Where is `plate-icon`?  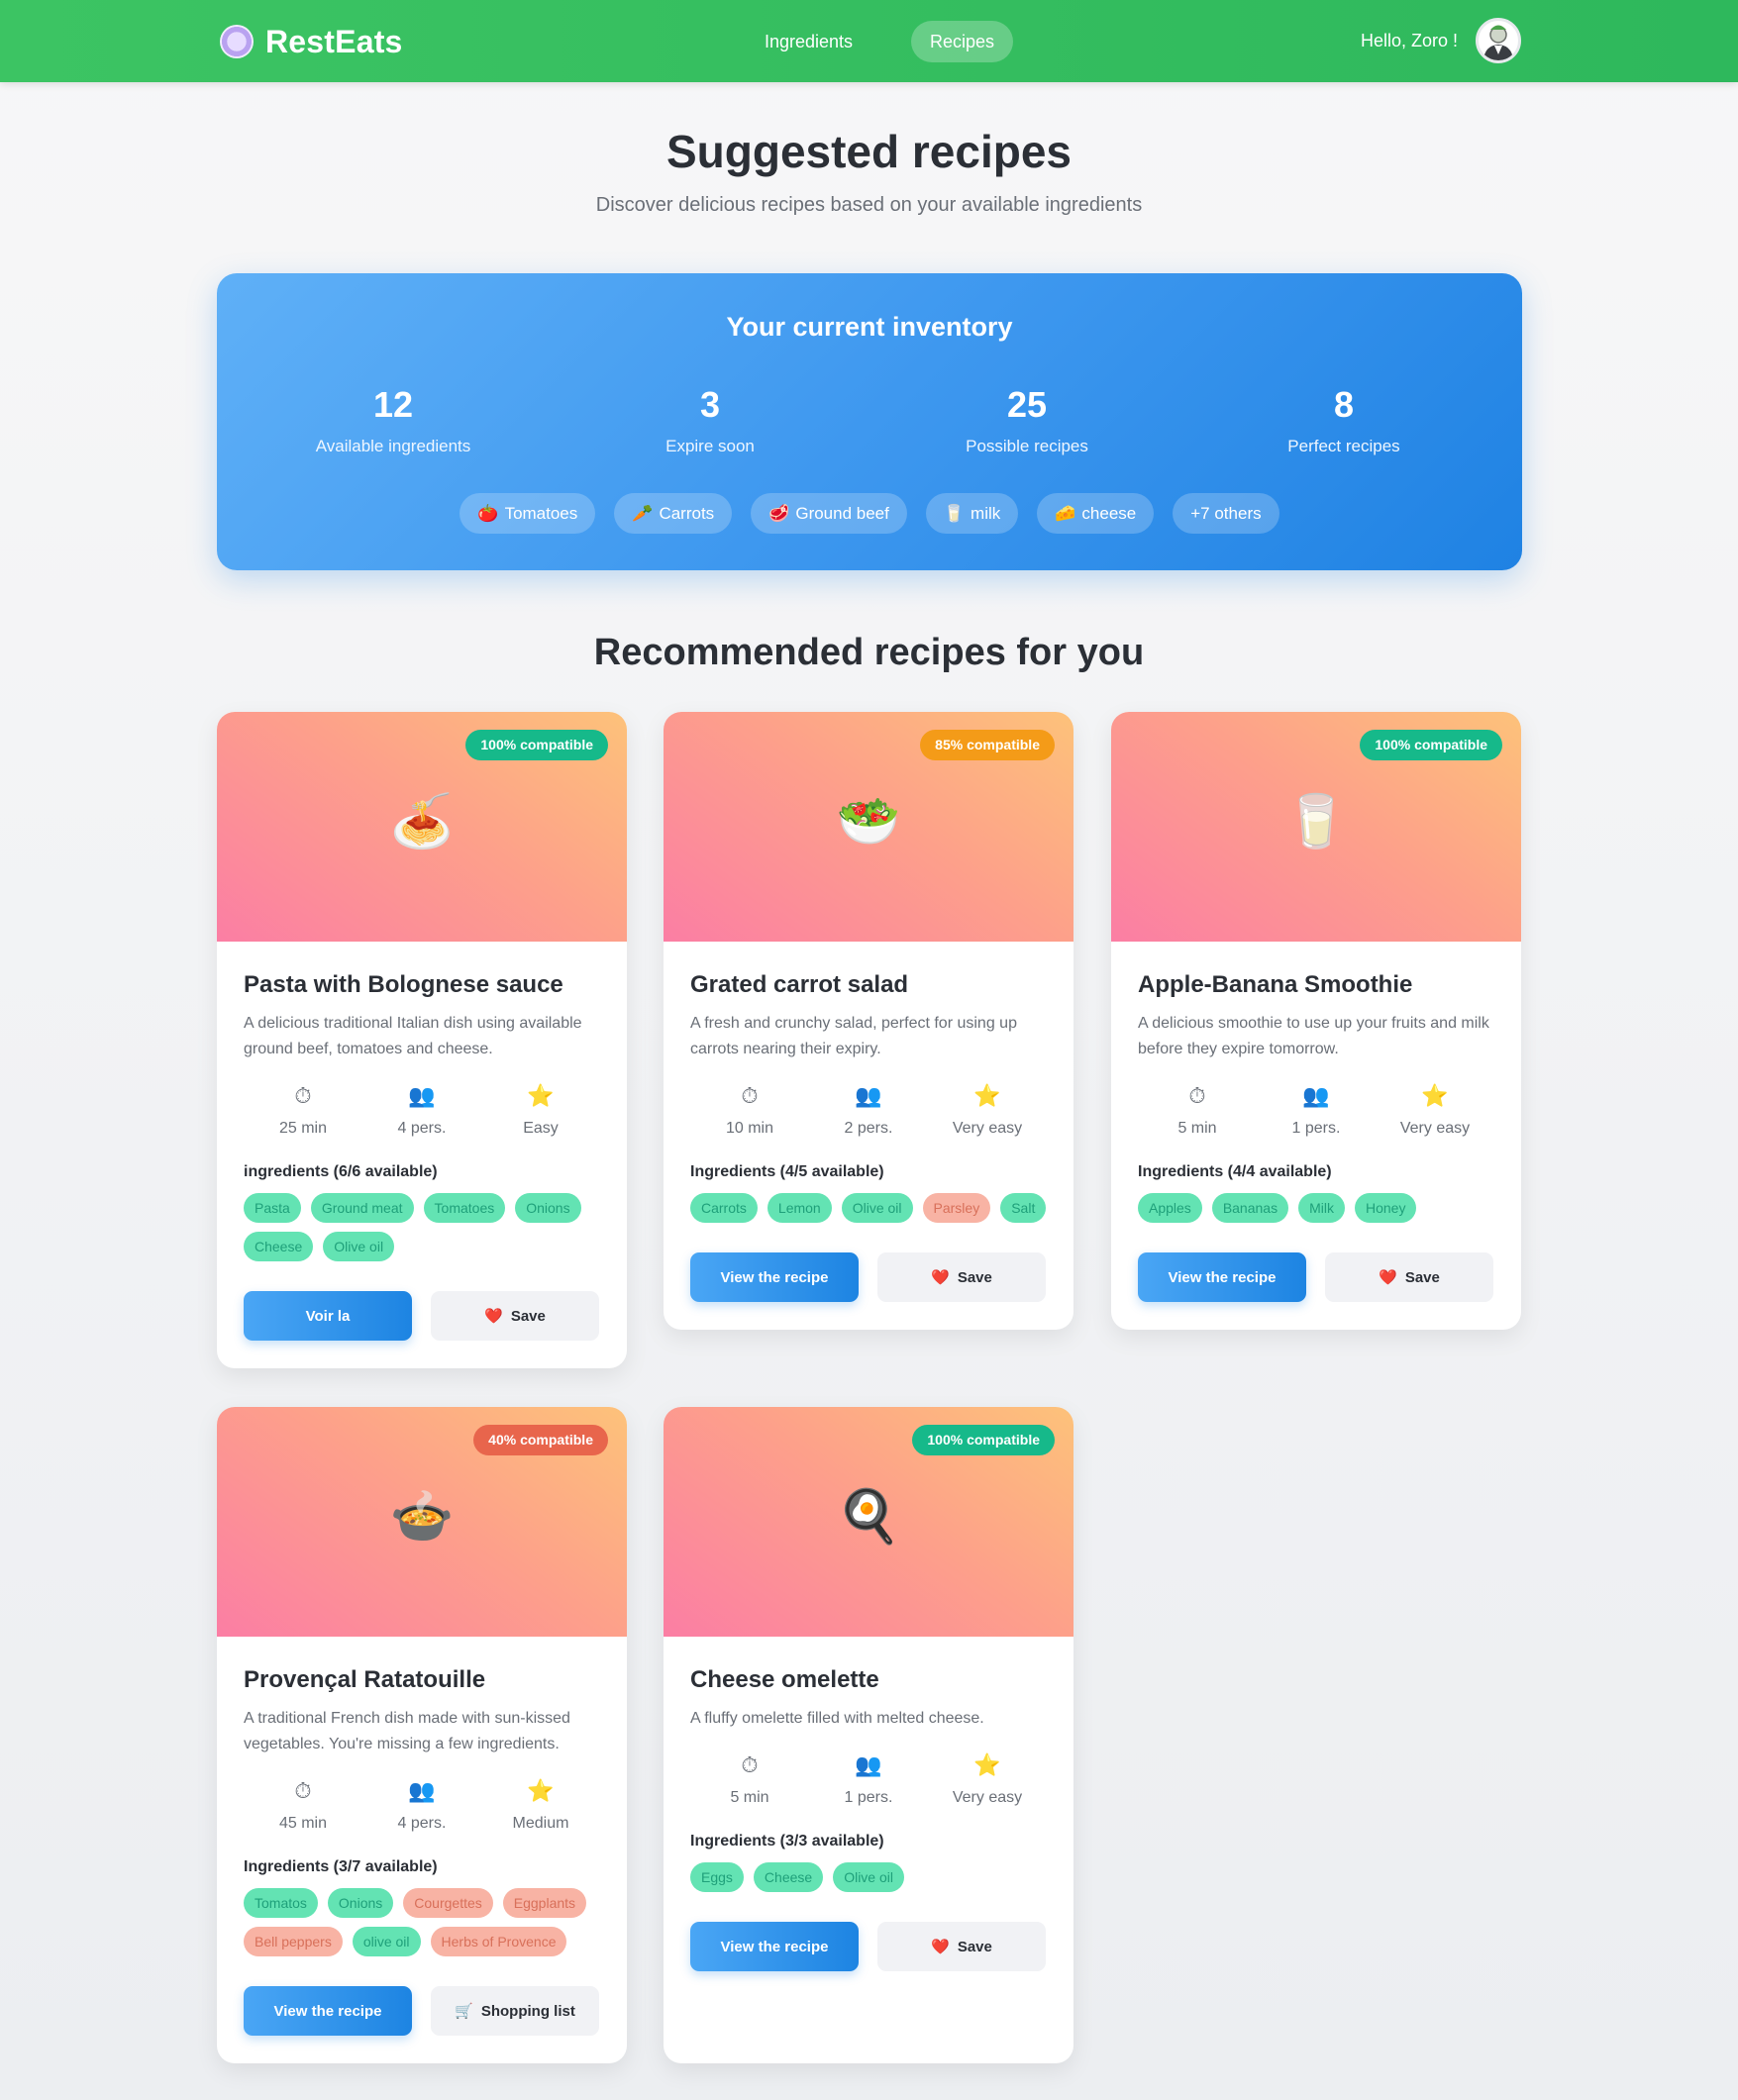 plate-icon is located at coordinates (237, 41).